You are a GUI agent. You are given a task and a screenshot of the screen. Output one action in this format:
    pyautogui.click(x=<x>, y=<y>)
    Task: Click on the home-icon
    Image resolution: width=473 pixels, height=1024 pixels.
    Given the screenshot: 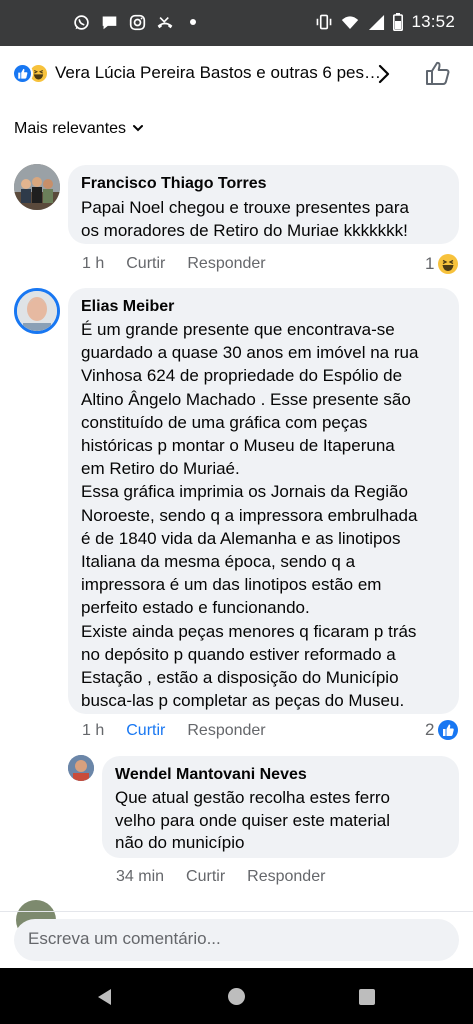 What is the action you would take?
    pyautogui.click(x=236, y=996)
    